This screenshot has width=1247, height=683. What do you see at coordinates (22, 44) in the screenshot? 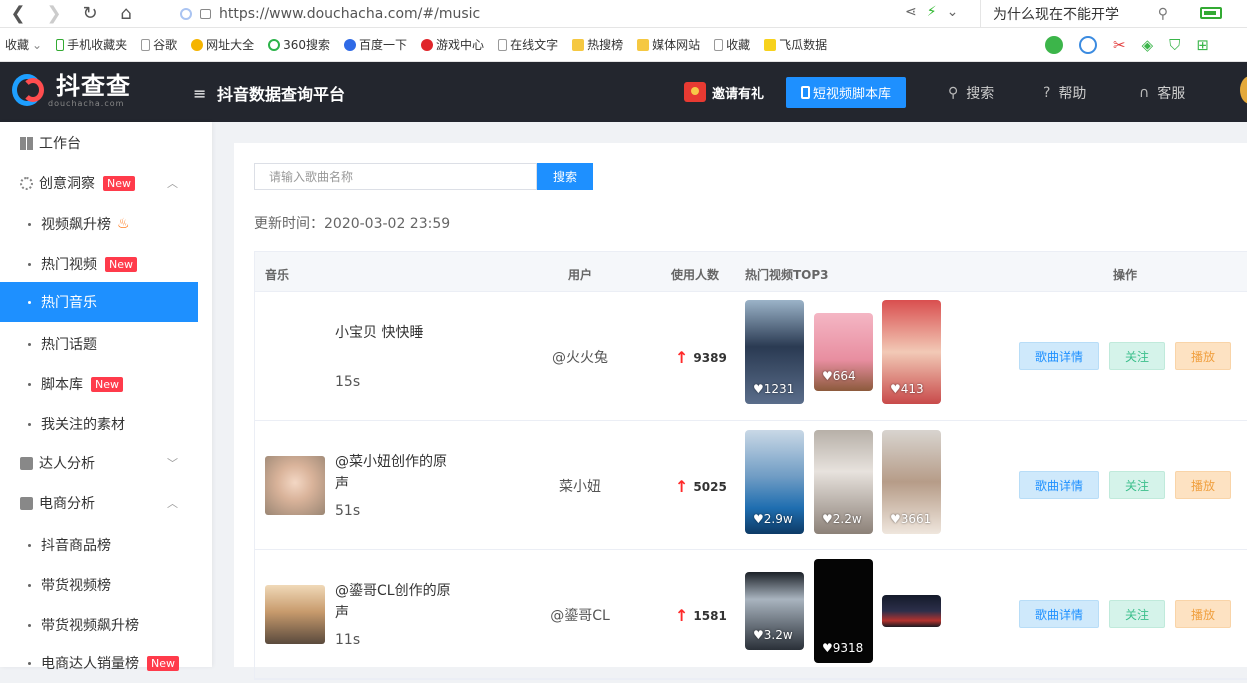
I see `bookmark-item: 收藏 ⌄` at bounding box center [22, 44].